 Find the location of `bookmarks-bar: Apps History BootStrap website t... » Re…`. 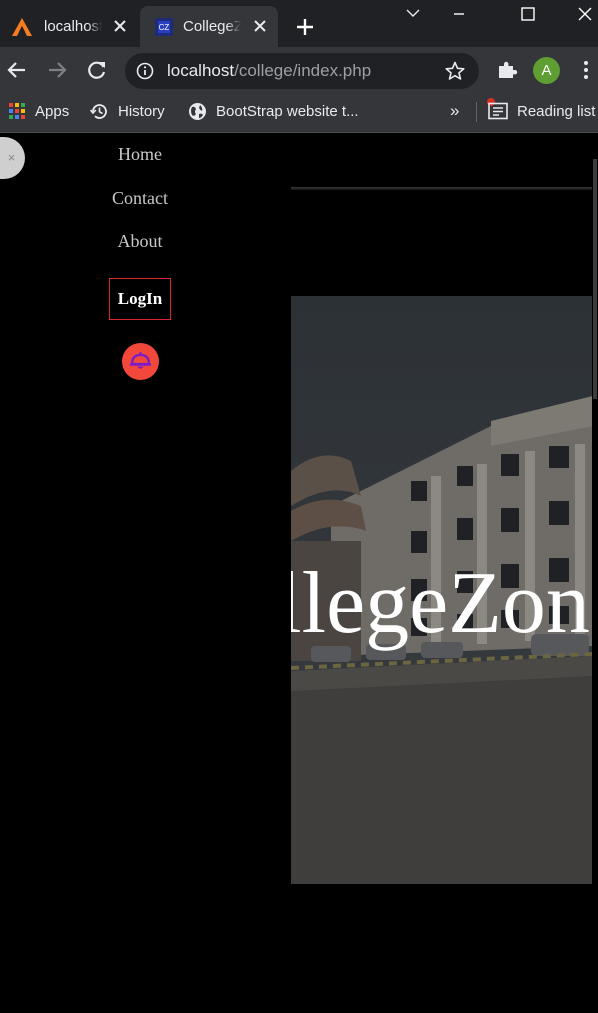

bookmarks-bar: Apps History BootStrap website t... » Re… is located at coordinates (299, 113).